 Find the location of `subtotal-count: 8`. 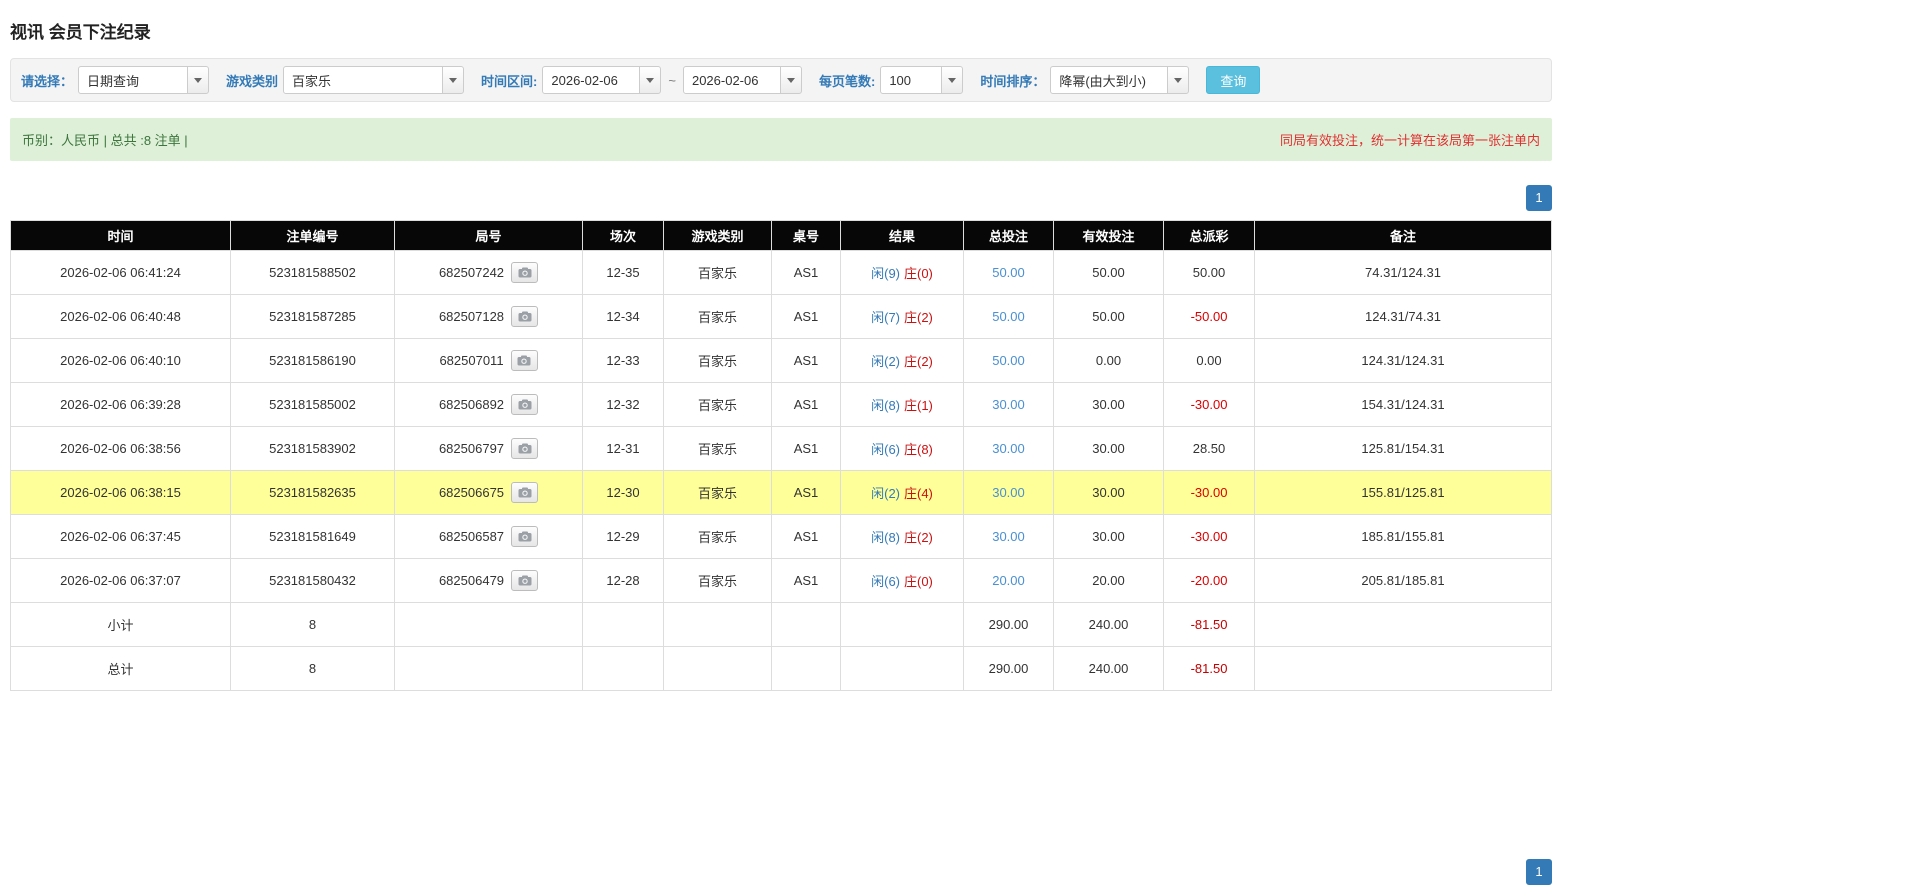

subtotal-count: 8 is located at coordinates (312, 624).